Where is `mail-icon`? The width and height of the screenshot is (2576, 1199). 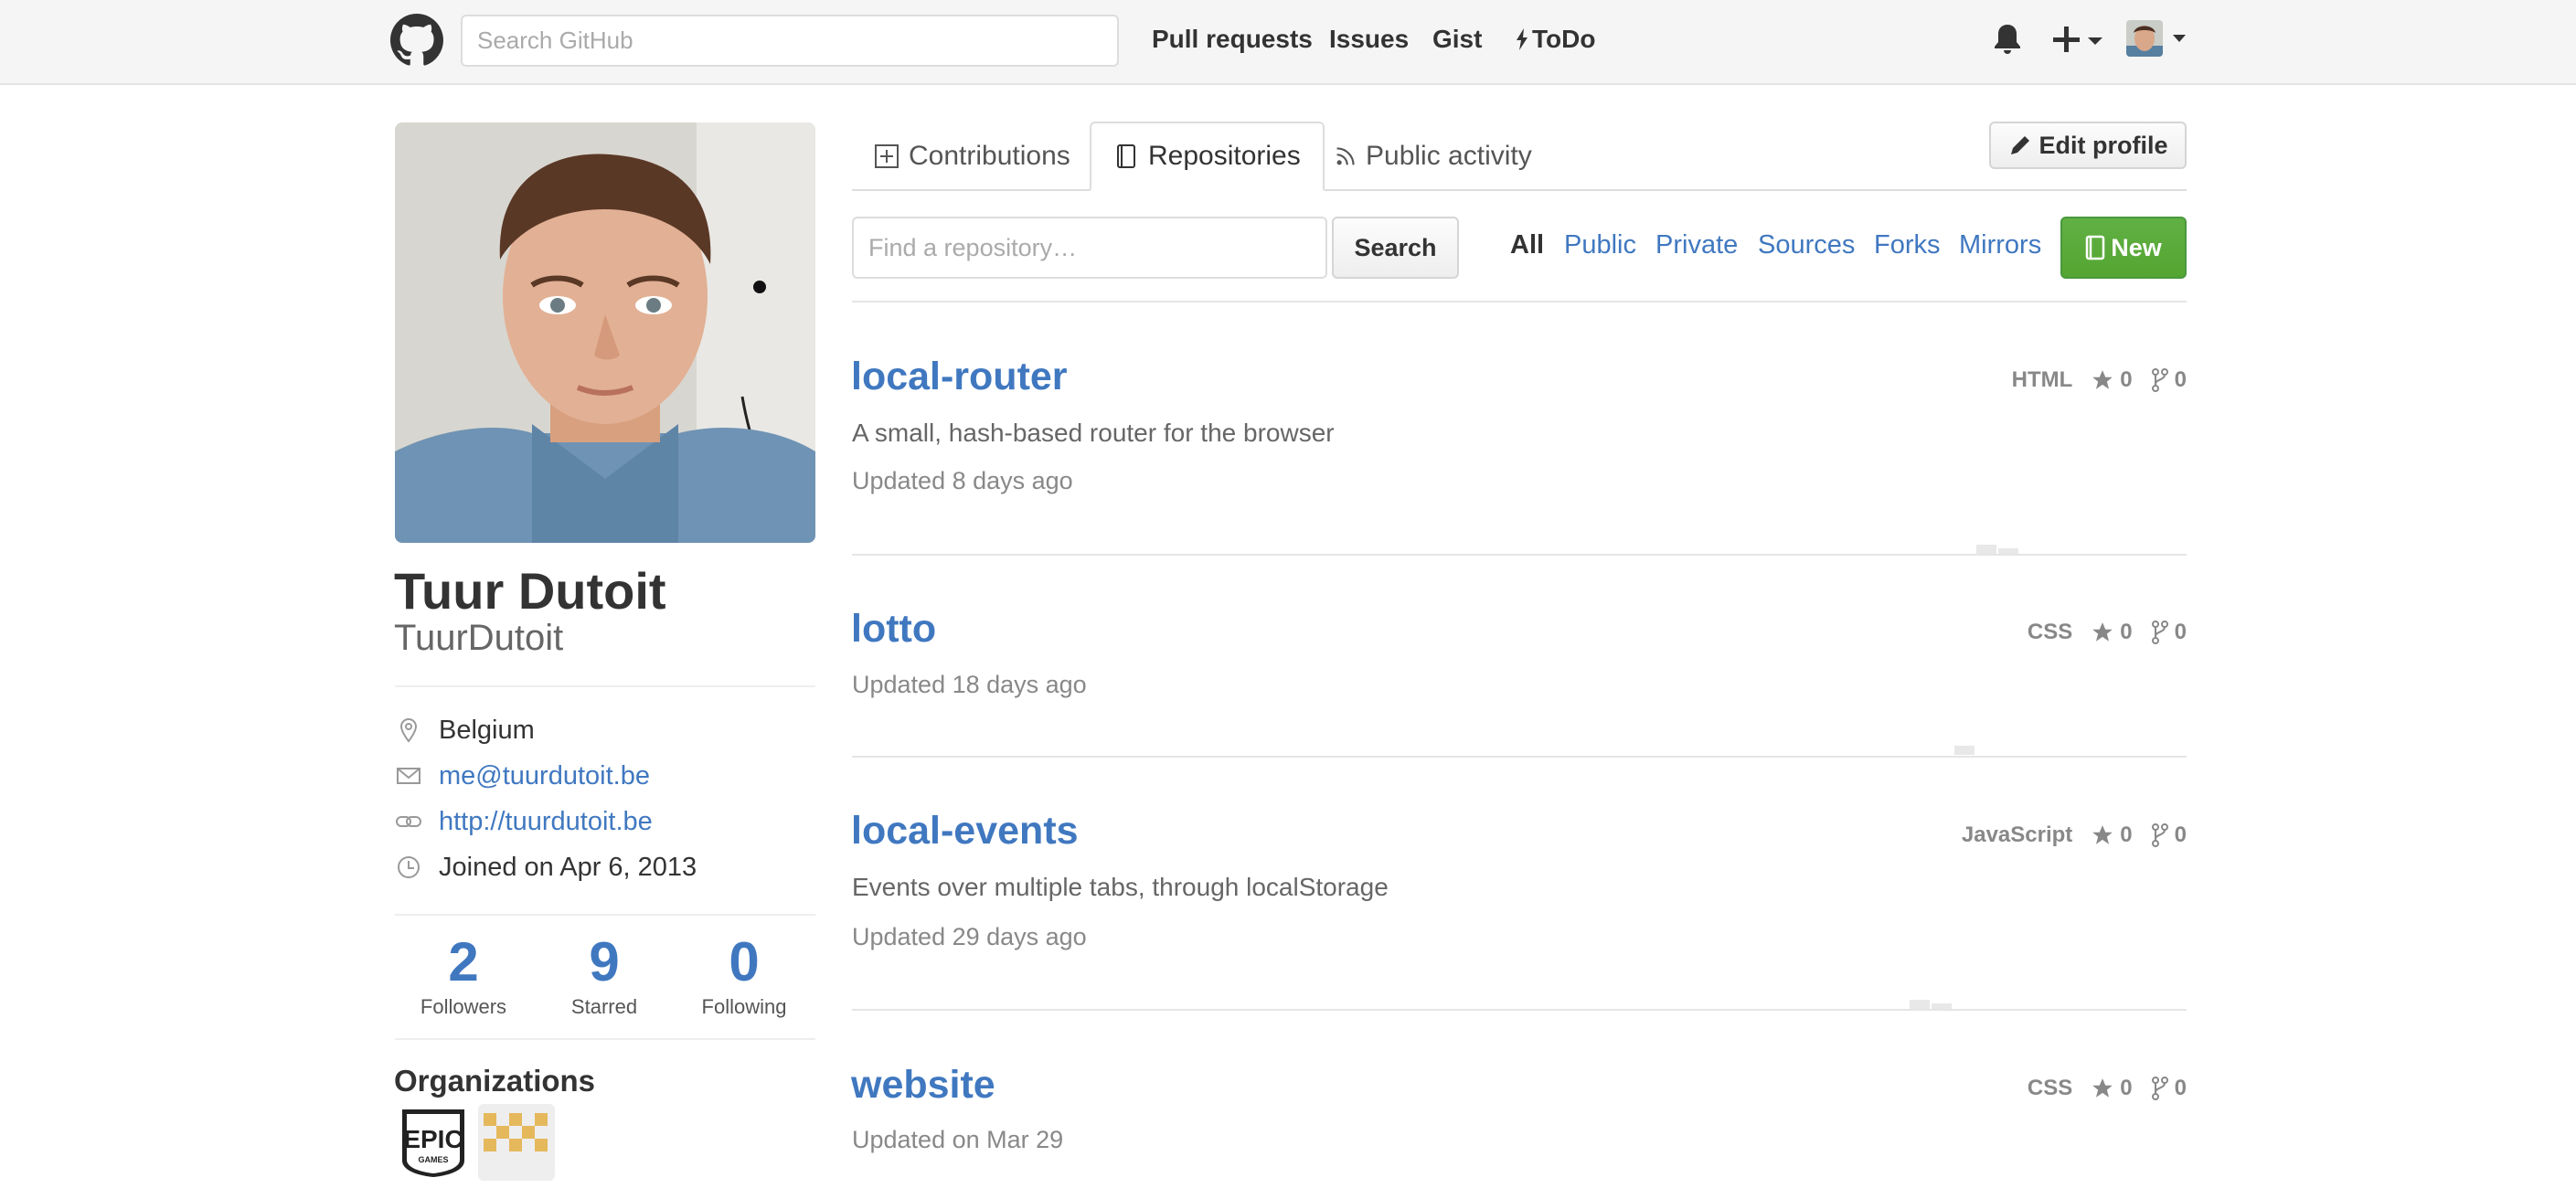 mail-icon is located at coordinates (408, 776).